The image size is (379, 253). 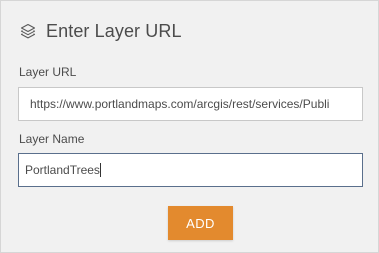 I want to click on layers-icon, so click(x=28, y=31).